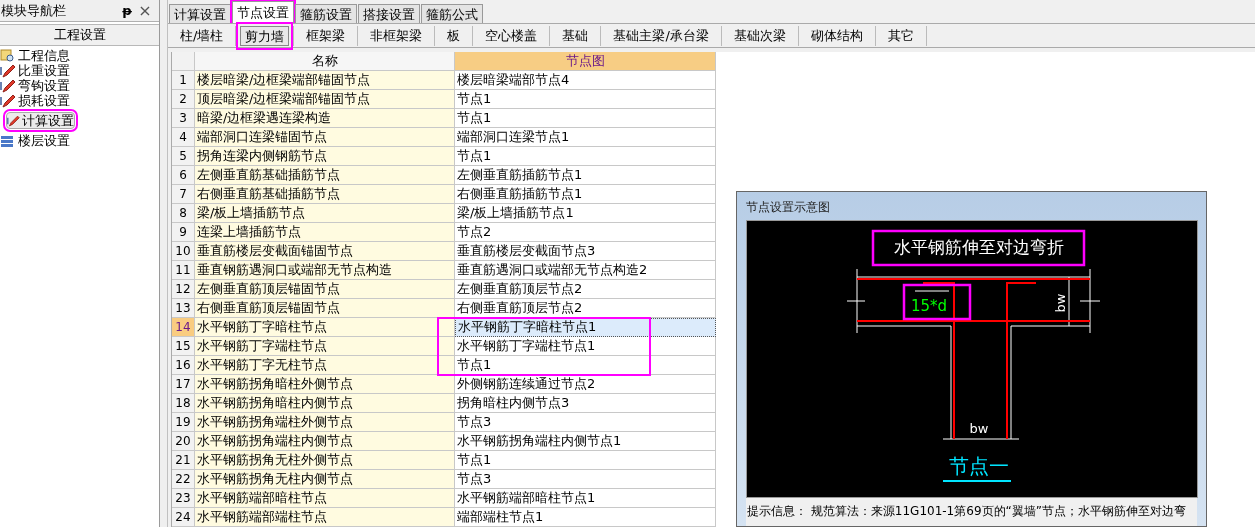 This screenshot has height=527, width=1255. I want to click on magnifier-icon, so click(8, 55).